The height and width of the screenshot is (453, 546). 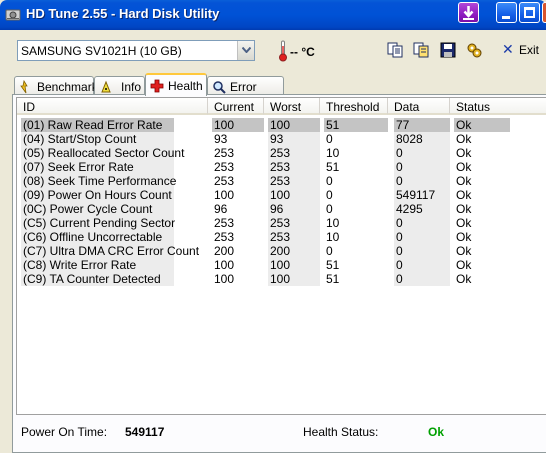 I want to click on error-scan-icon, so click(x=219, y=87).